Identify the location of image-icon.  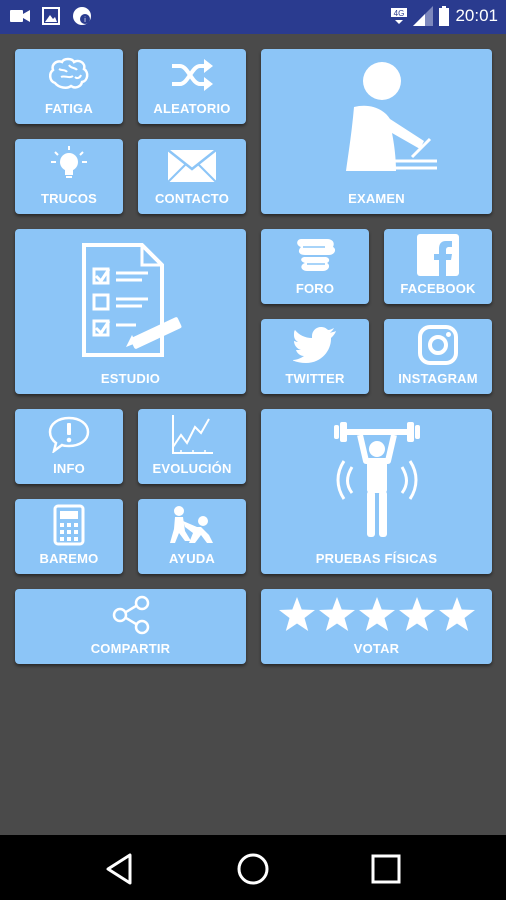
(51, 16).